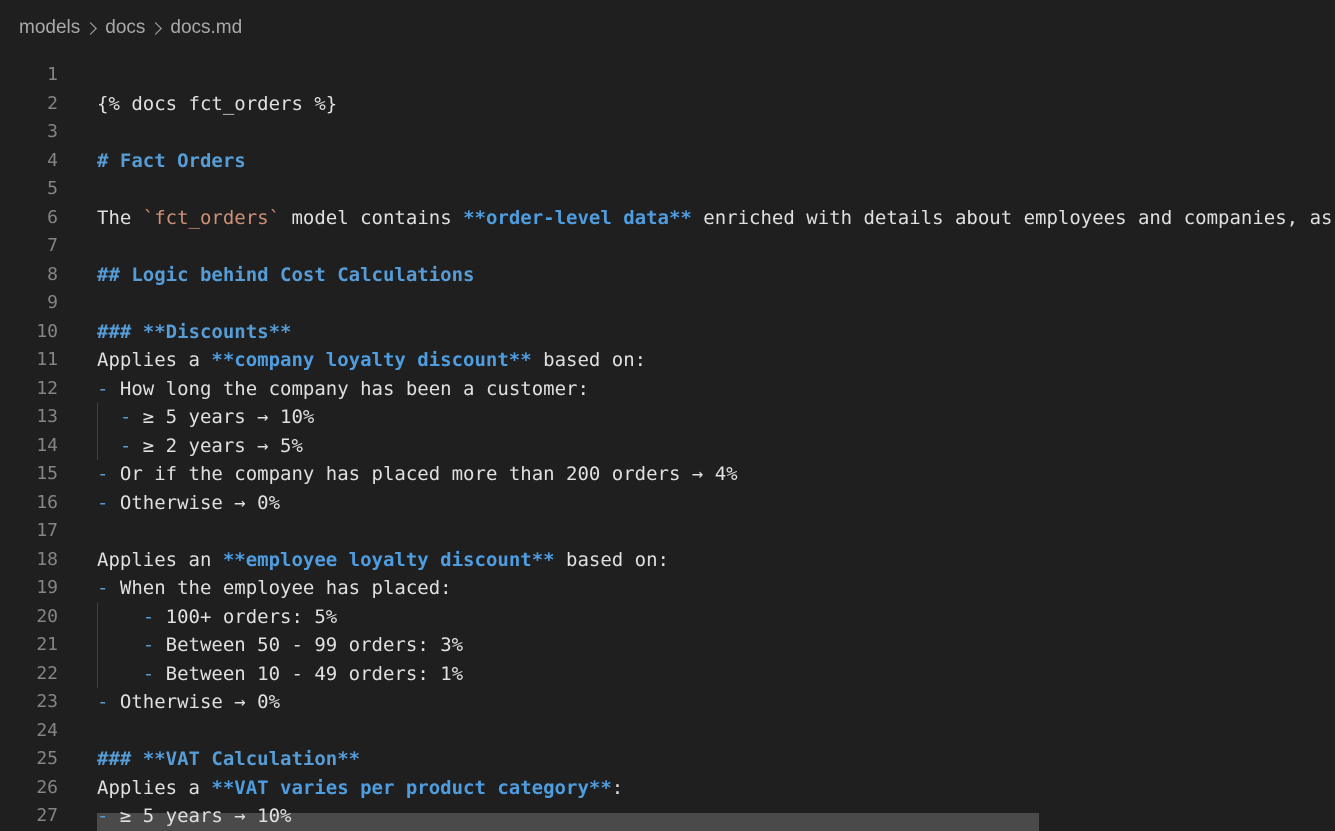 This screenshot has width=1335, height=831. What do you see at coordinates (667, 132) in the screenshot?
I see `code-line: 3` at bounding box center [667, 132].